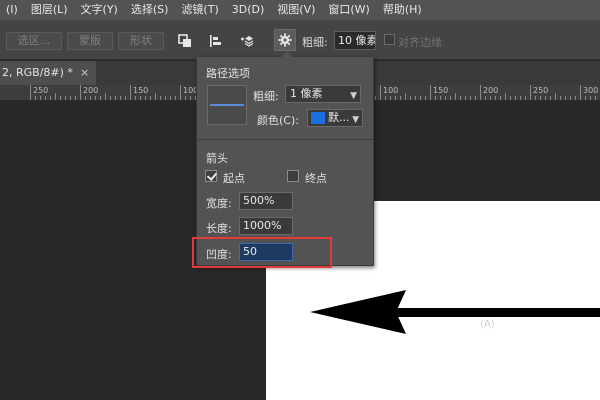 This screenshot has height=400, width=600. What do you see at coordinates (219, 228) in the screenshot?
I see `arrow-length-label: 长度:` at bounding box center [219, 228].